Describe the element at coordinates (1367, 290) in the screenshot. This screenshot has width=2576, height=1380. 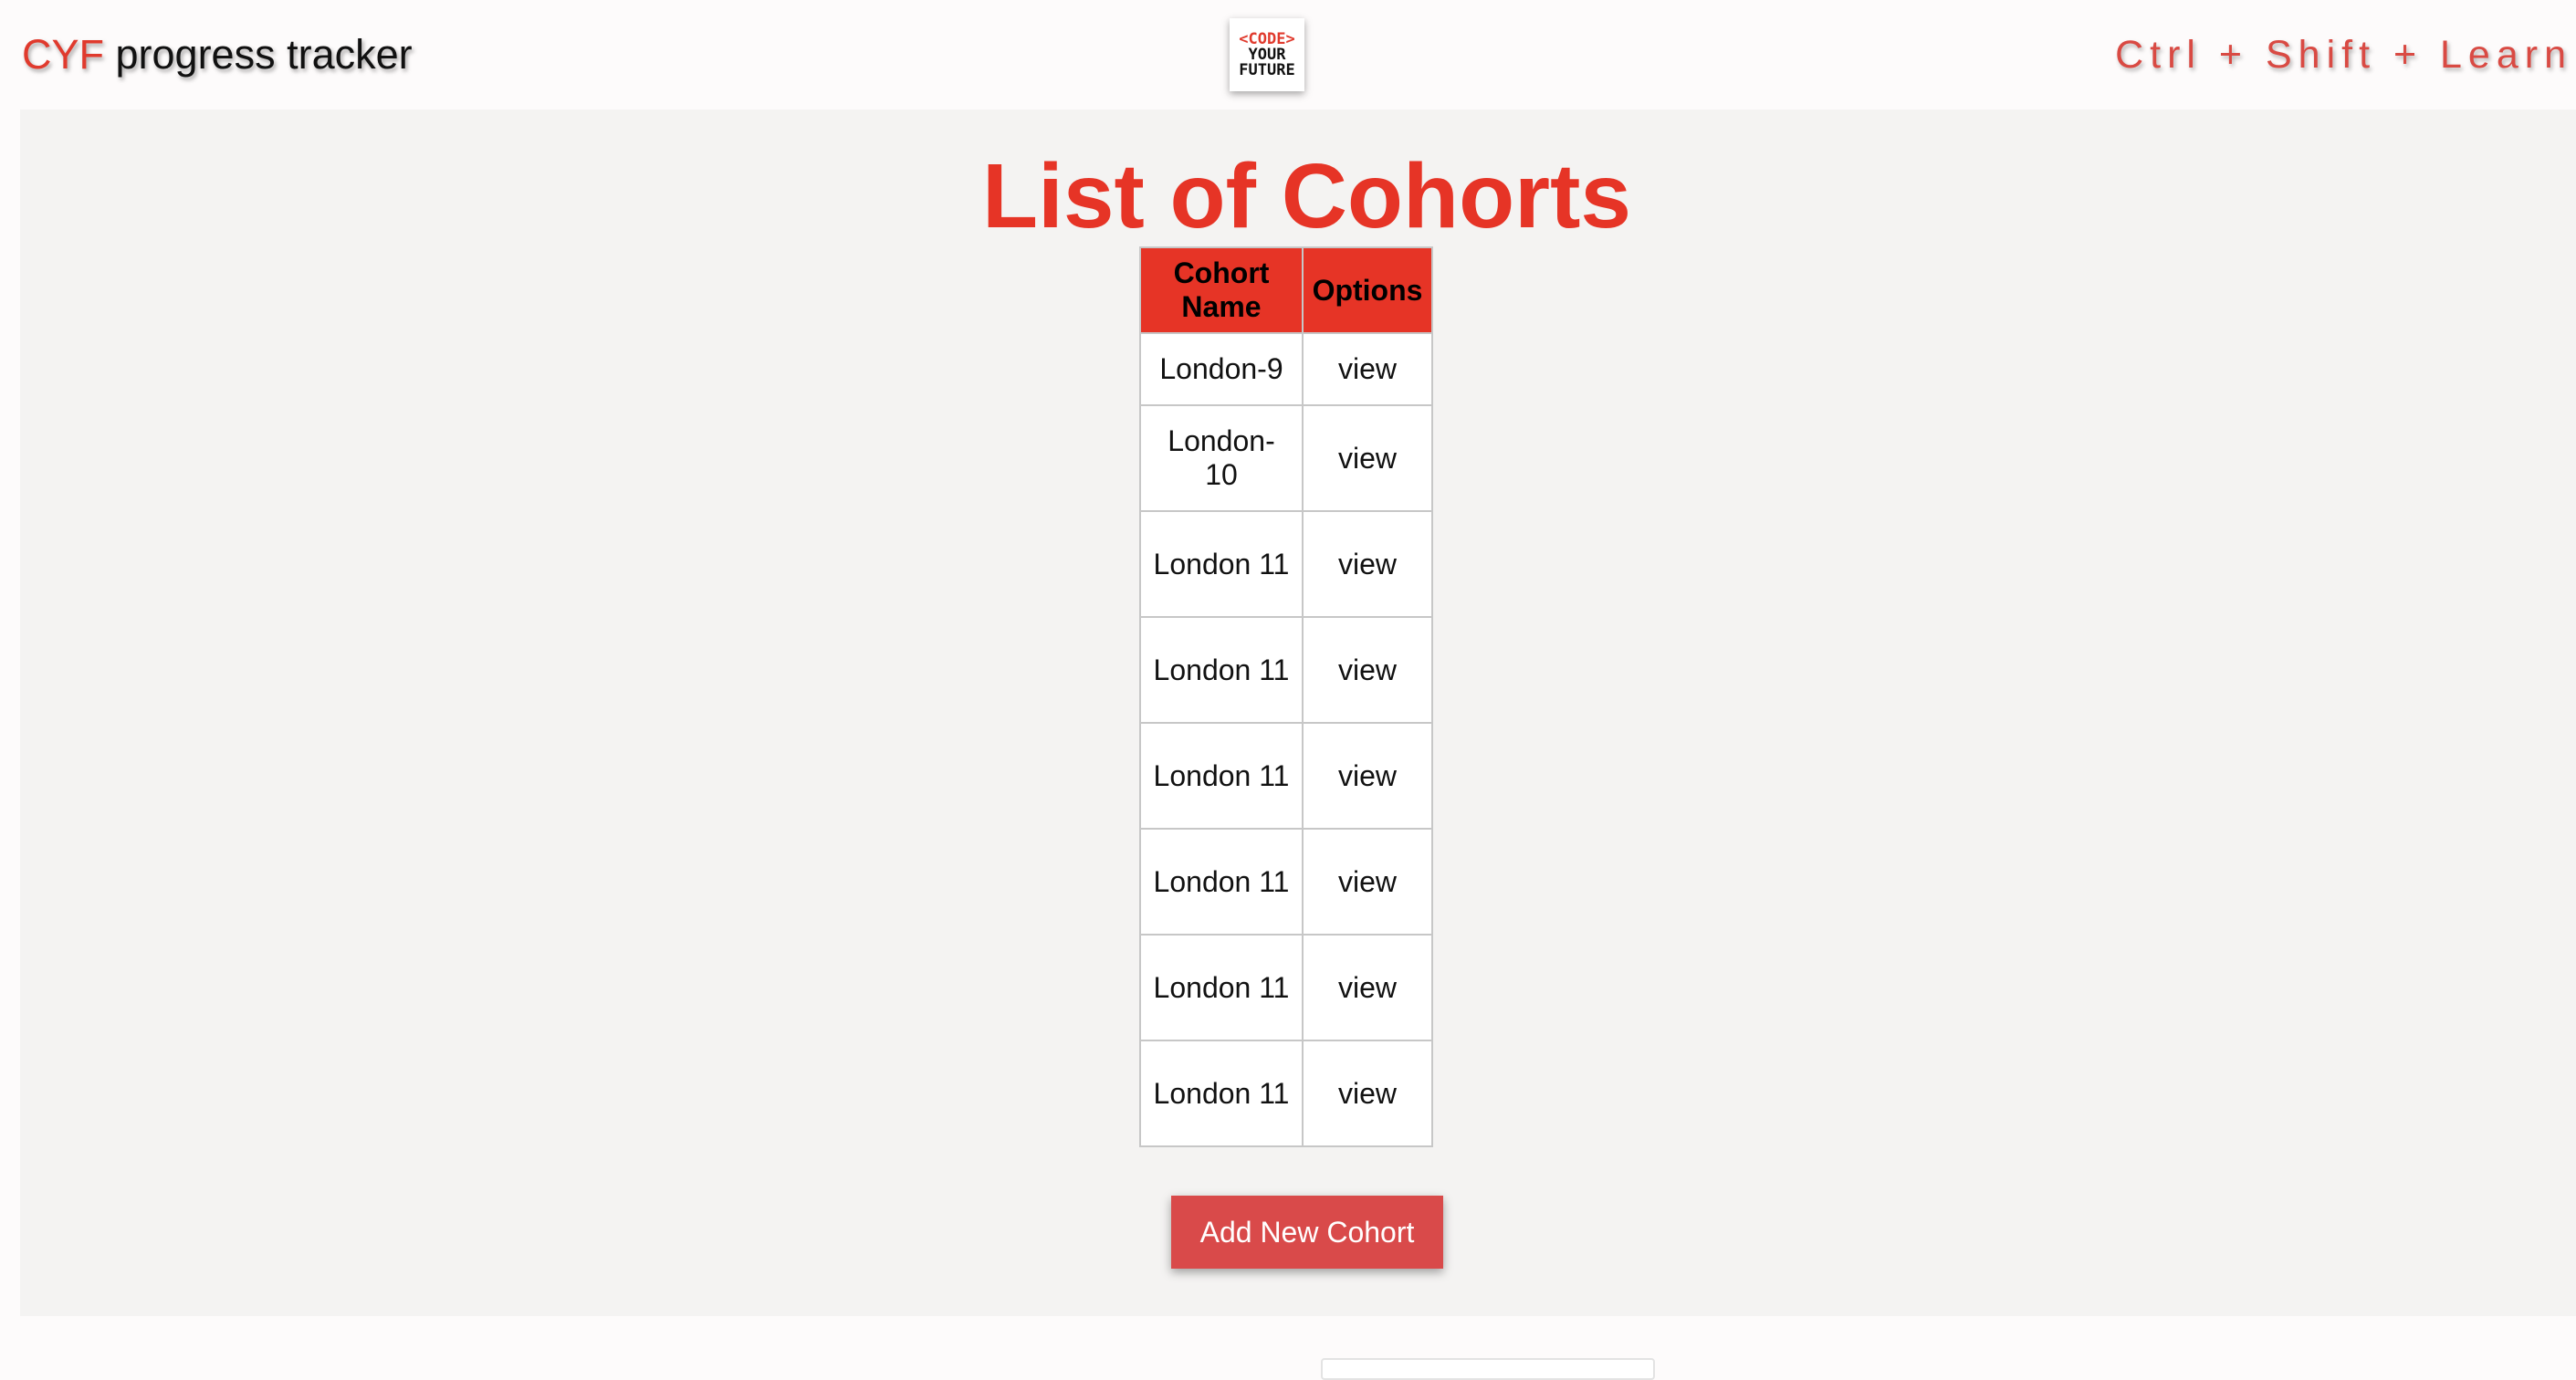
I see `column-header-options: Options` at that location.